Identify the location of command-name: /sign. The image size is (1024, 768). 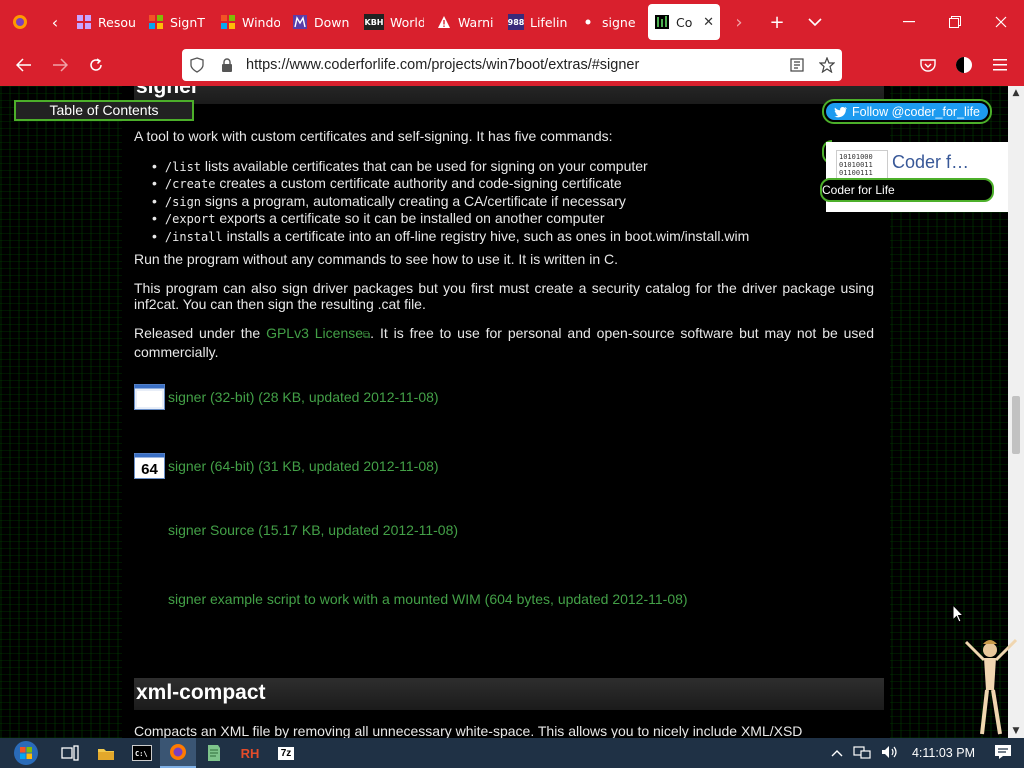
(183, 201).